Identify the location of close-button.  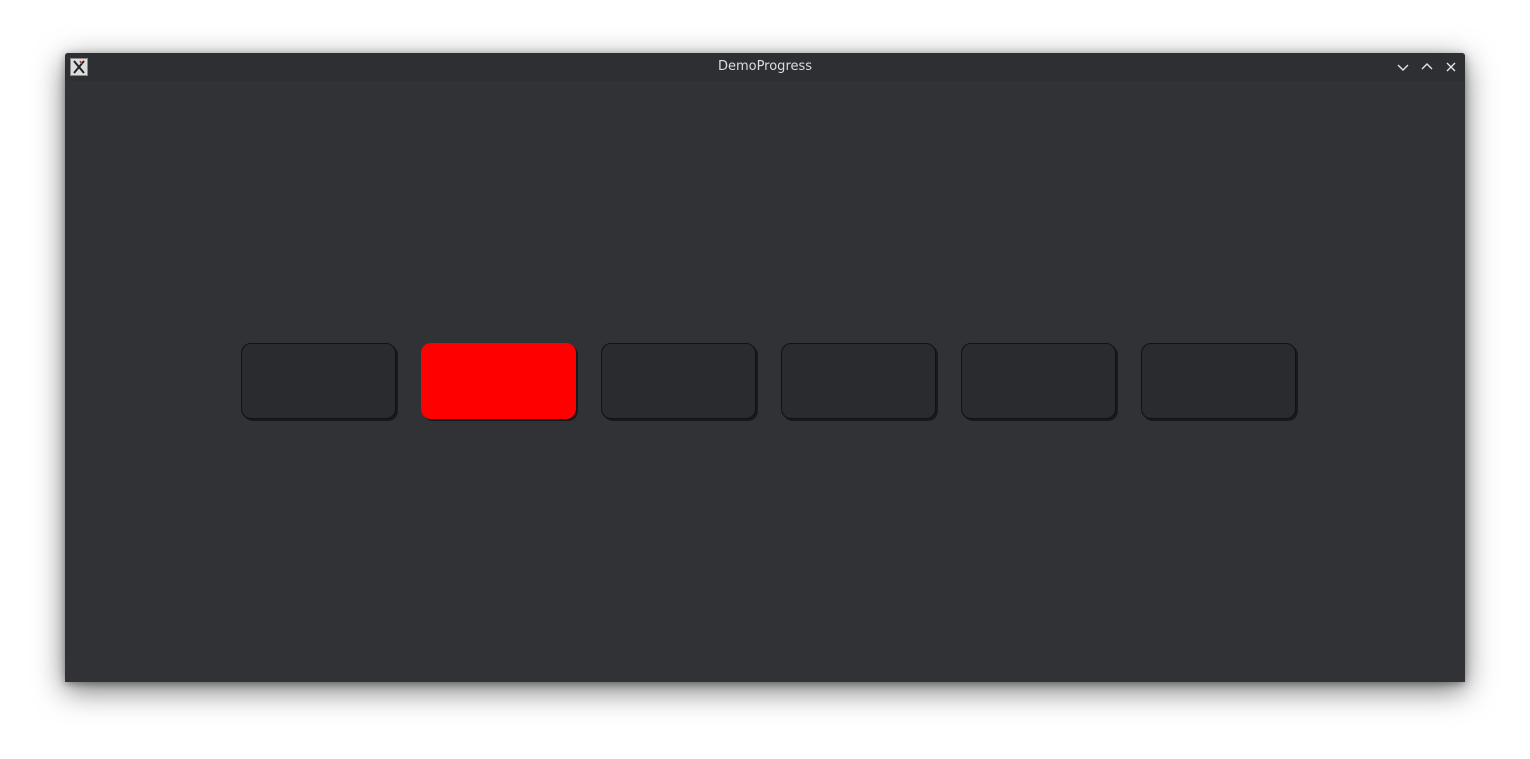
(1451, 67).